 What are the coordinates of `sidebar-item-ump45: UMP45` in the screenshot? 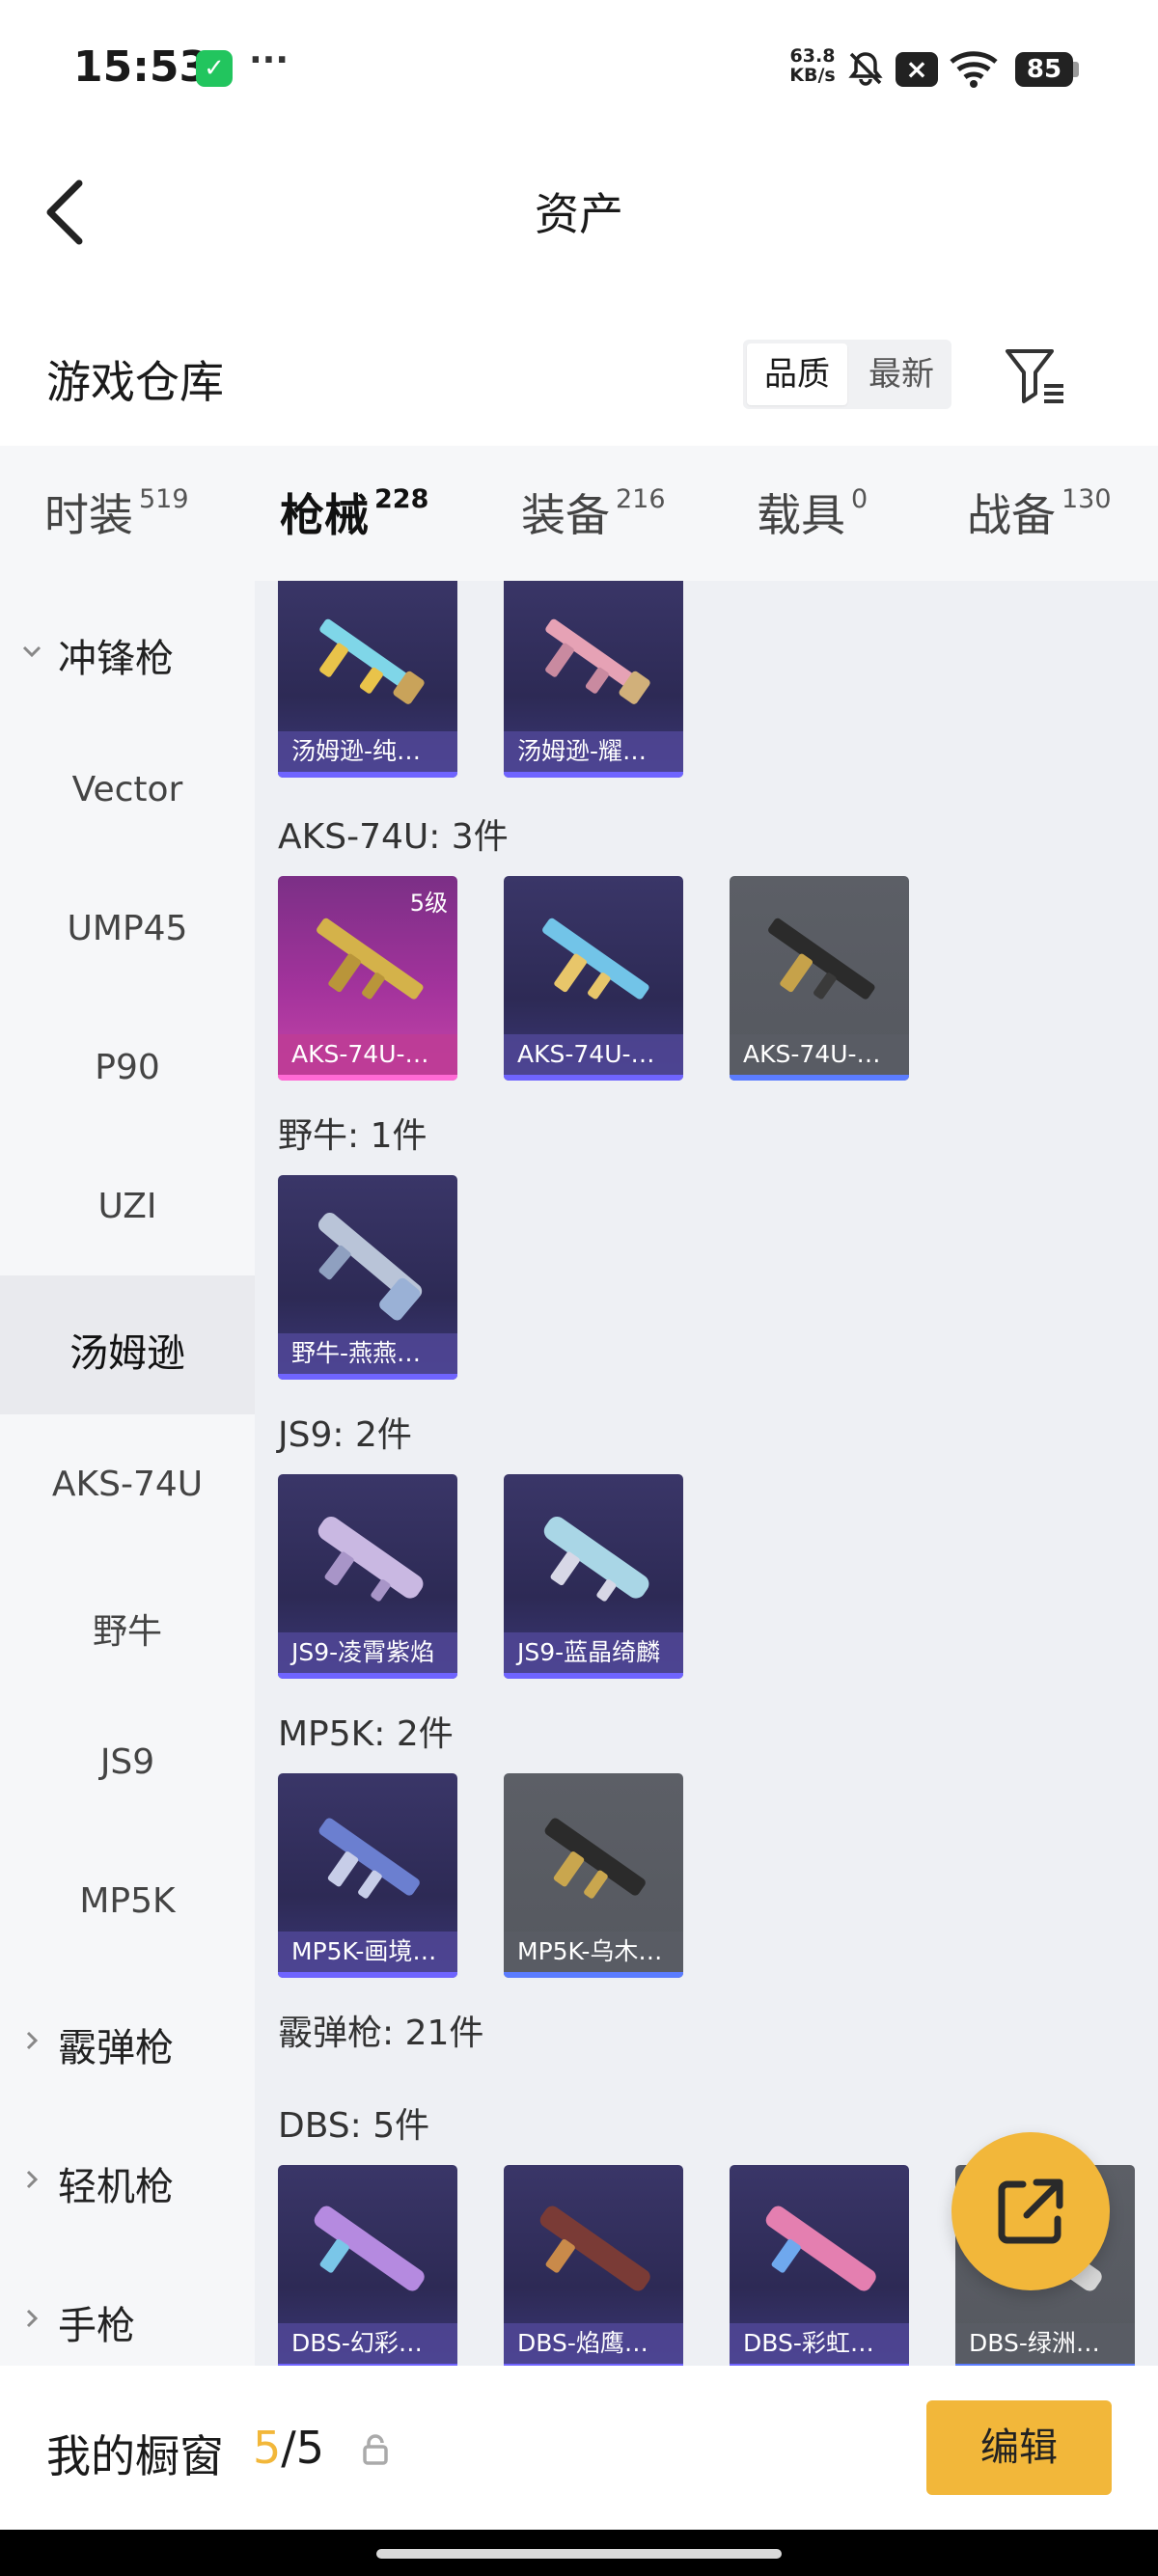 It's located at (127, 928).